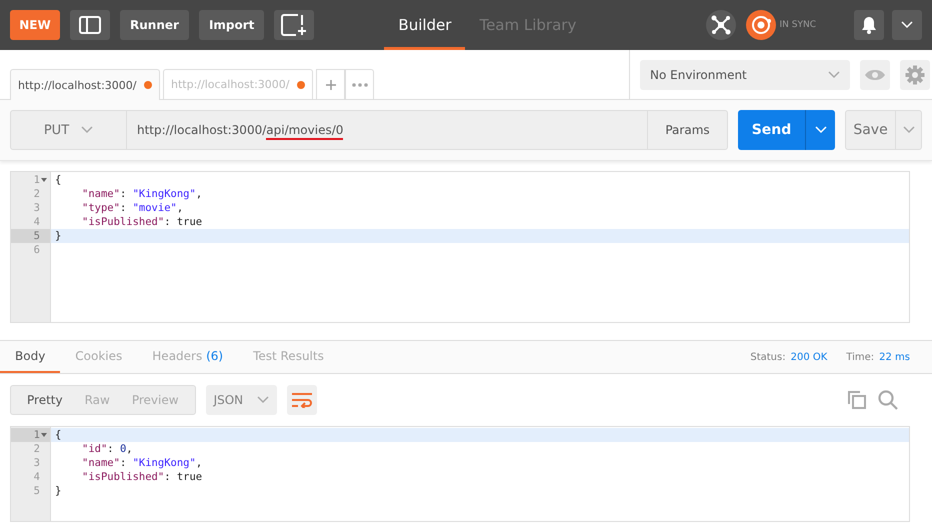 The width and height of the screenshot is (932, 524). I want to click on code-line: "type": "movie",, so click(132, 208).